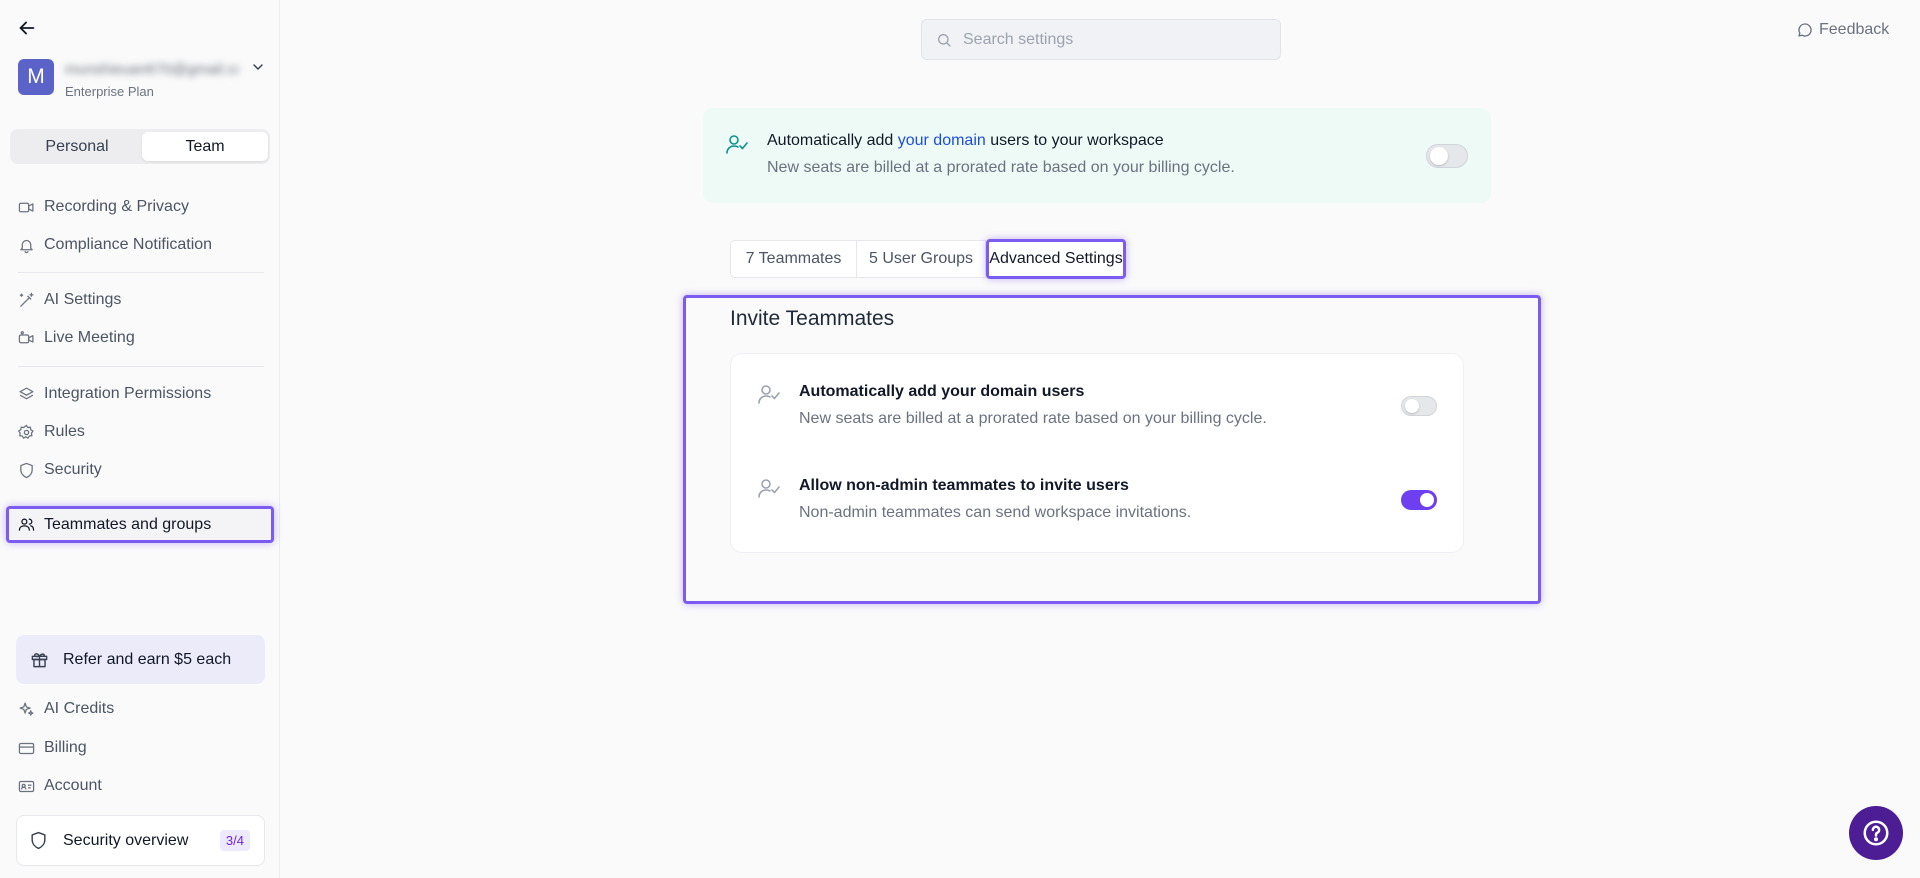  What do you see at coordinates (109, 91) in the screenshot?
I see `account-plan: Enterprise Plan` at bounding box center [109, 91].